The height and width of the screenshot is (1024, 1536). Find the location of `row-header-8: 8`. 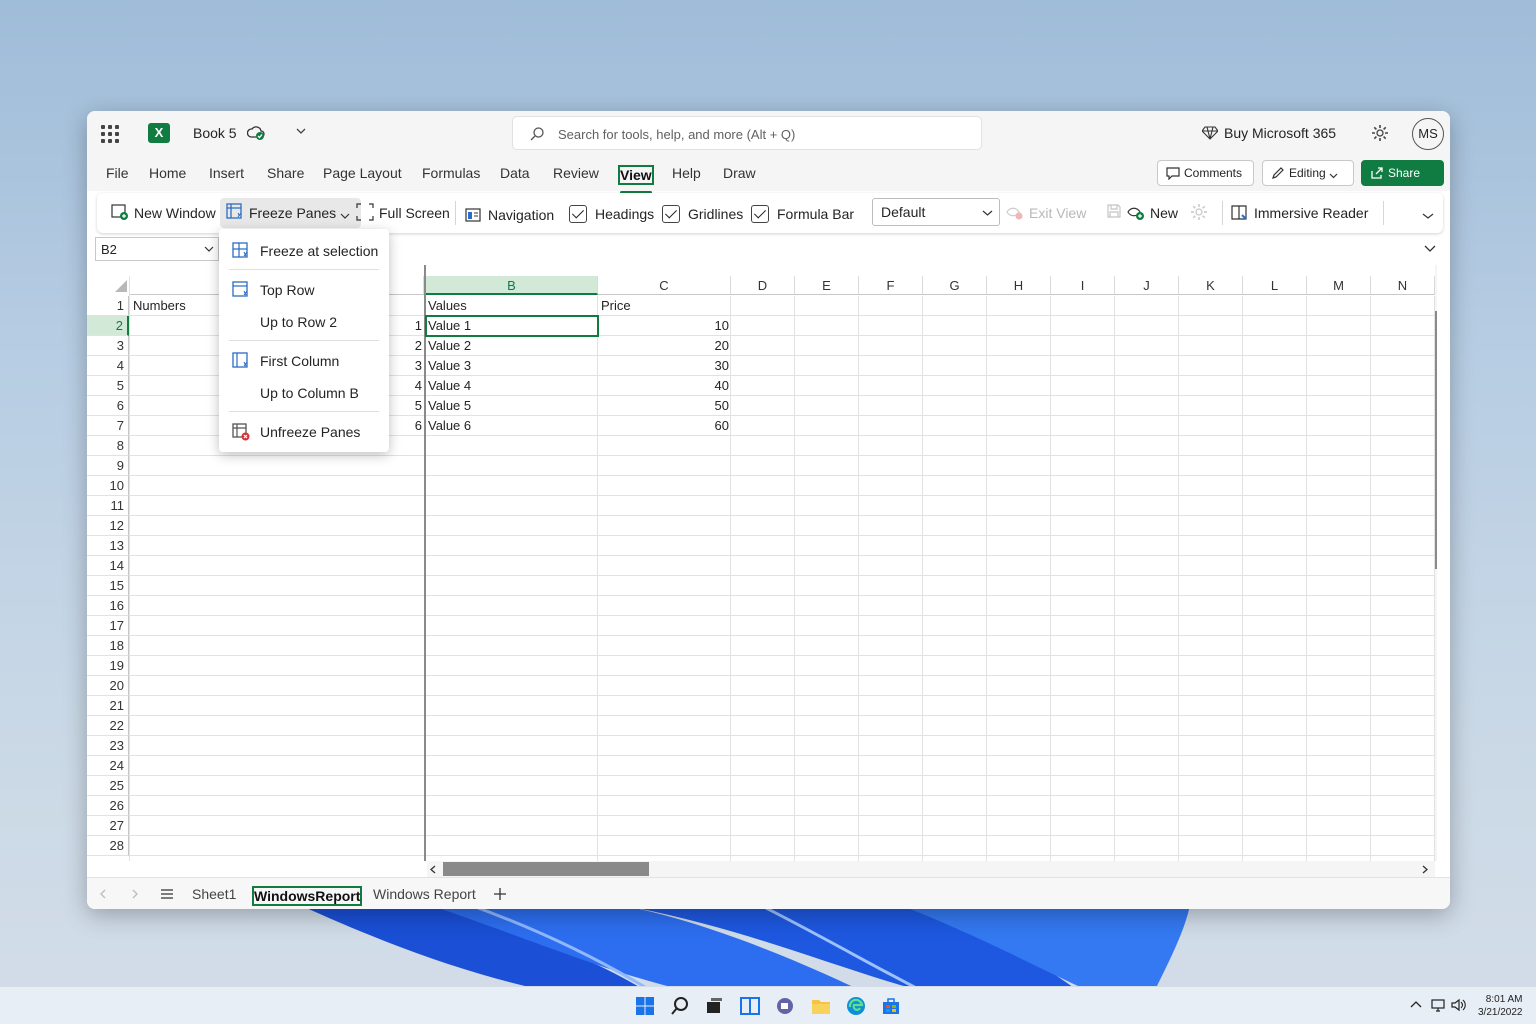

row-header-8: 8 is located at coordinates (108, 446).